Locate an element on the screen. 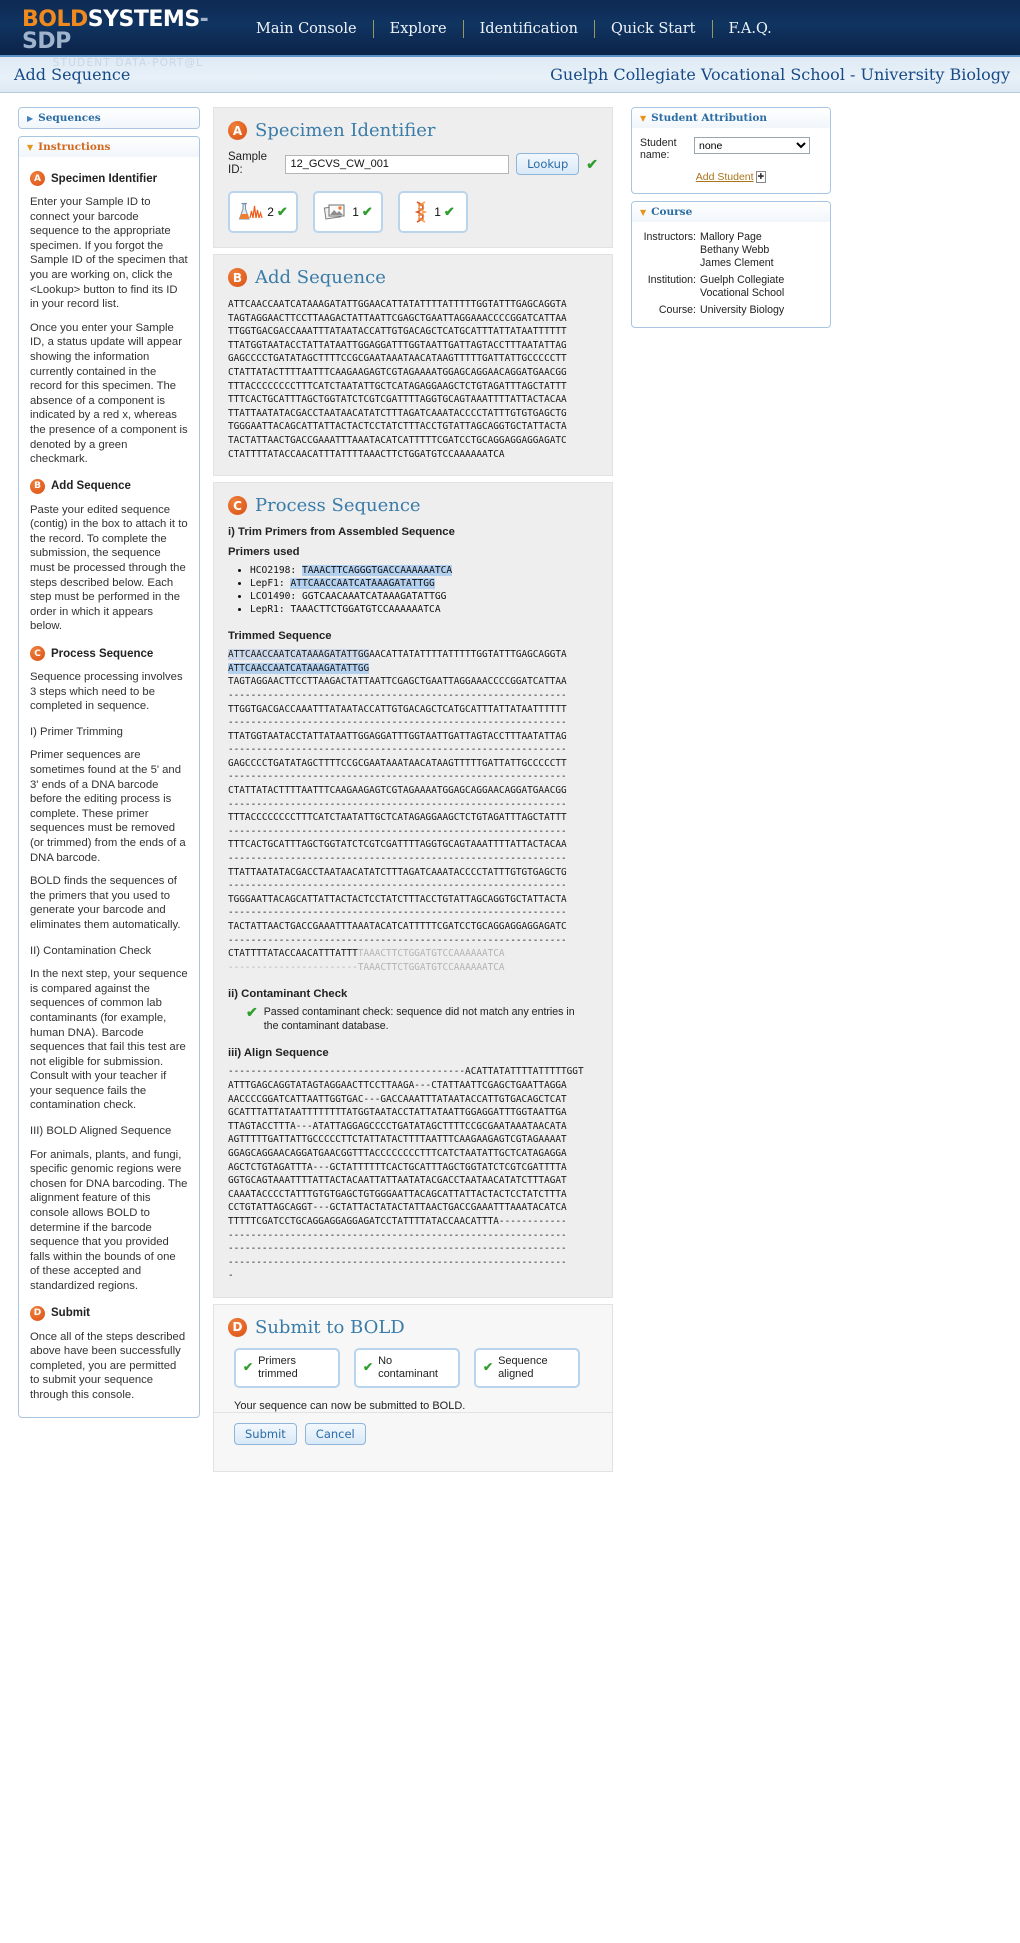 The image size is (1020, 1943). primers-used-label: Primers used is located at coordinates (264, 552).